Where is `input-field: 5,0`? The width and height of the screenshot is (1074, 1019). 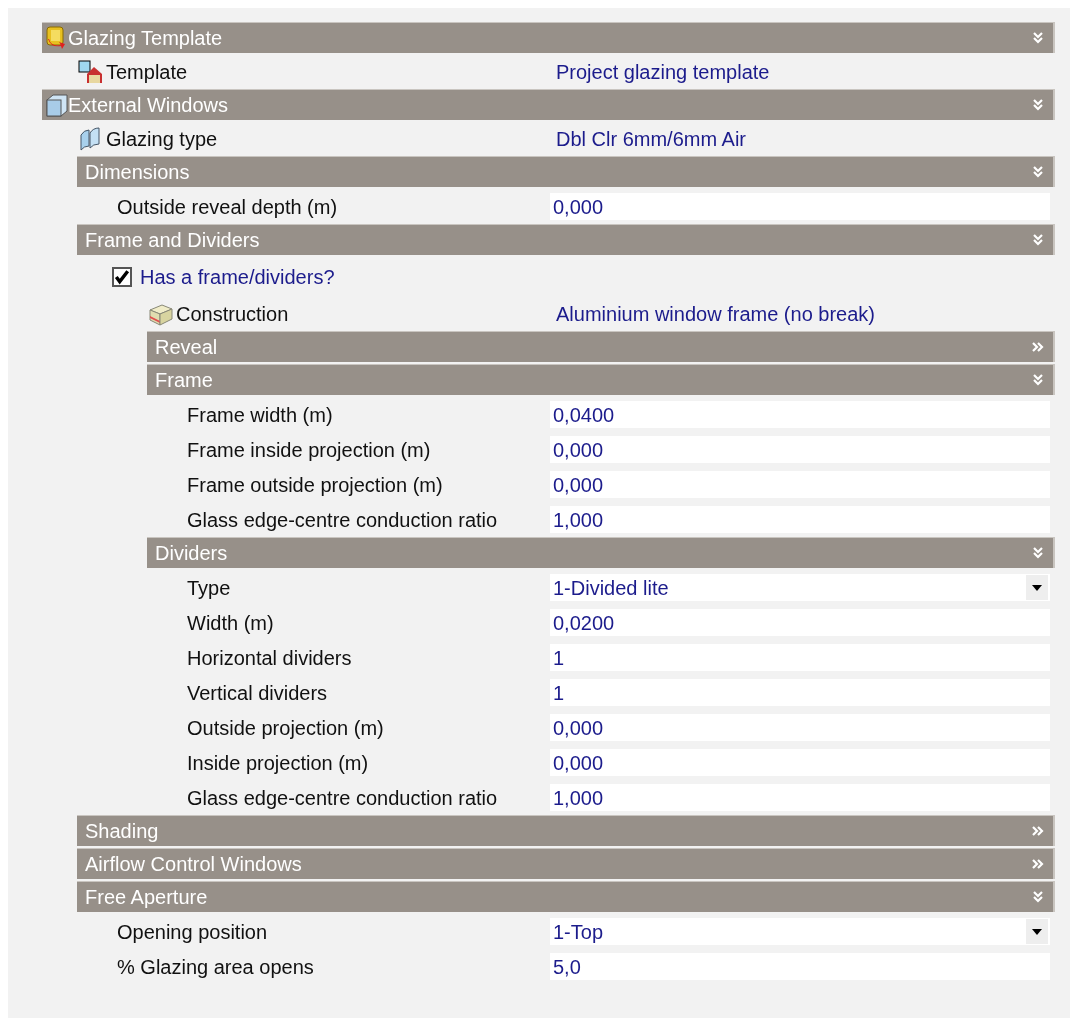
input-field: 5,0 is located at coordinates (800, 966).